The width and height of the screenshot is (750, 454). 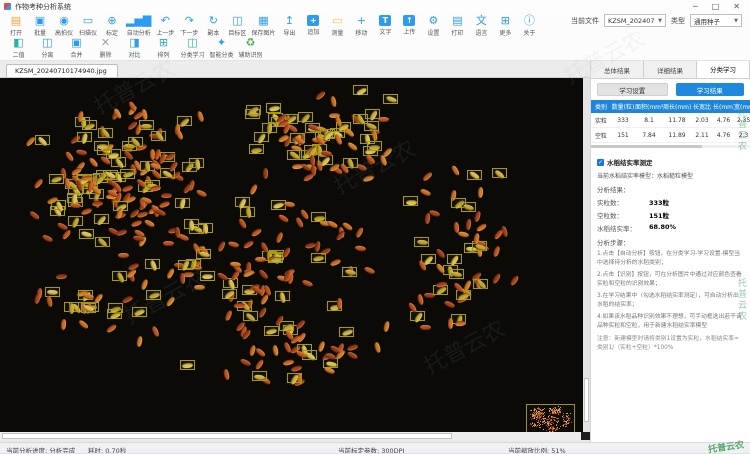 I want to click on table-row: 空粒 151 7.84 11.89 2.11 4.76 2.3, so click(x=670, y=135).